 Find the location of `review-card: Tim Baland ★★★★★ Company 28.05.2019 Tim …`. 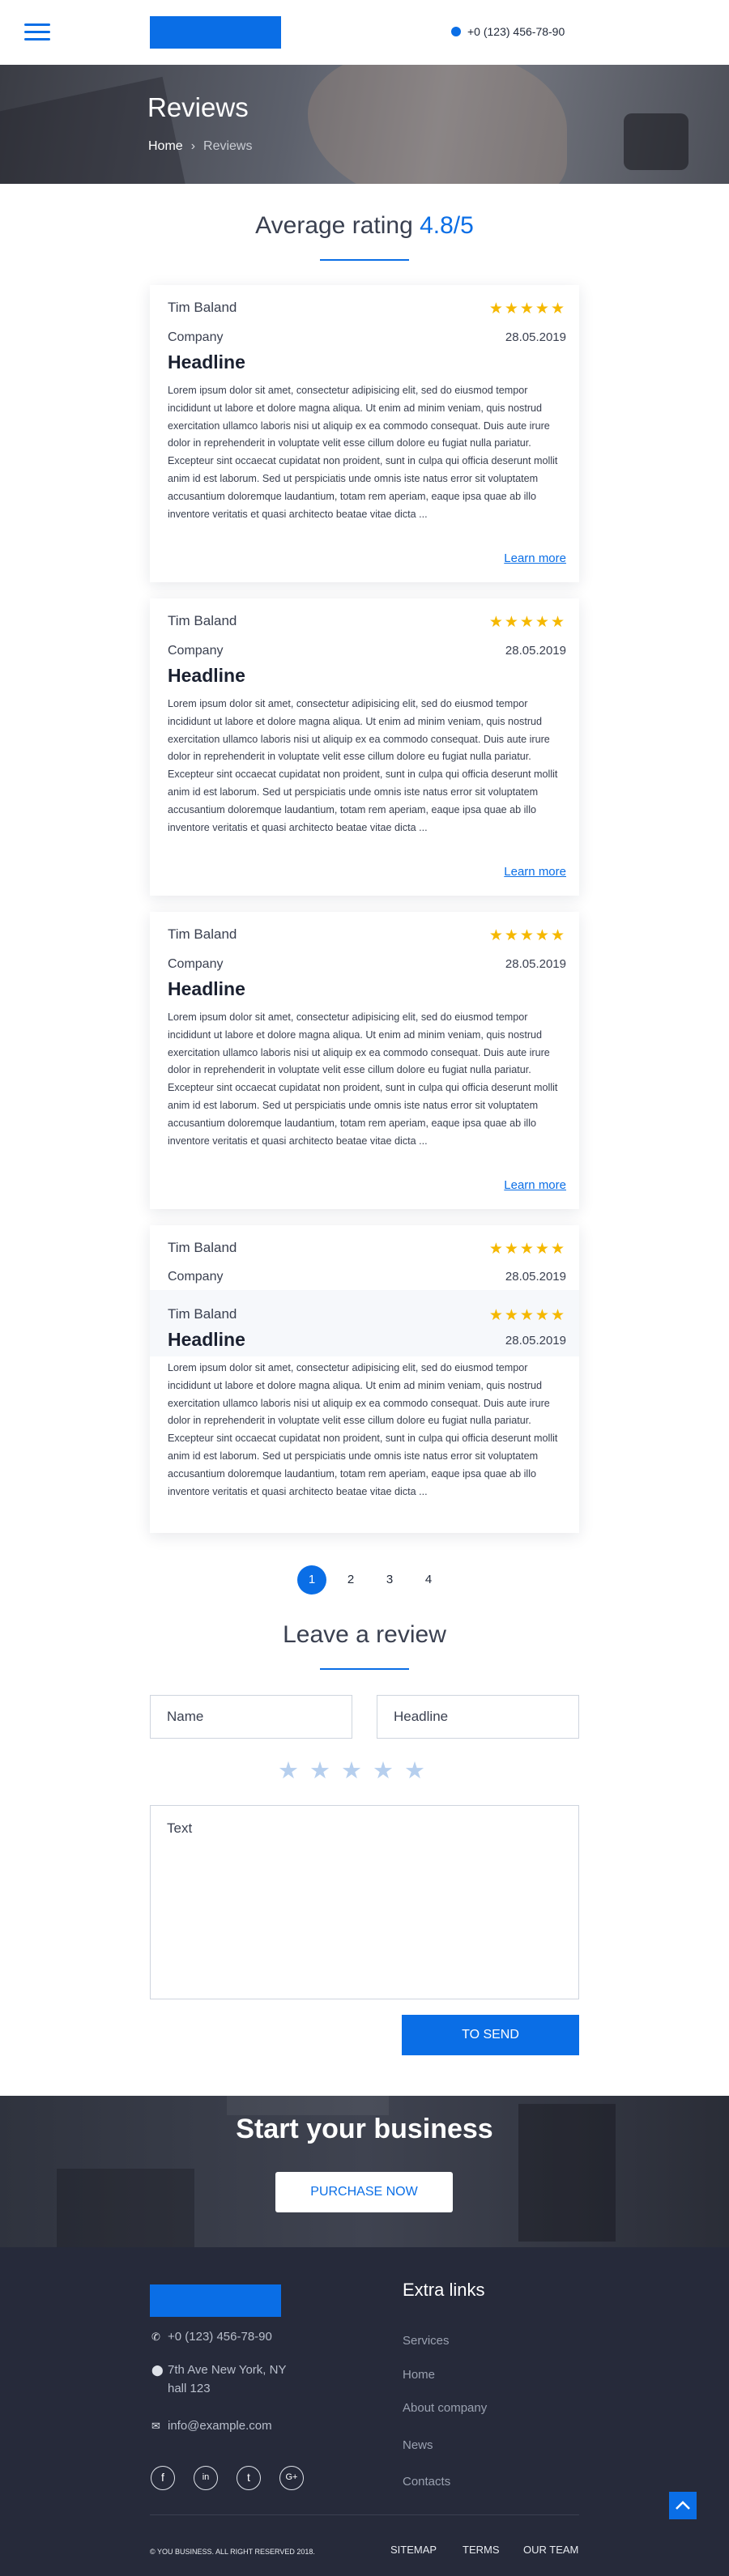

review-card: Tim Baland ★★★★★ Company 28.05.2019 Tim … is located at coordinates (364, 1379).